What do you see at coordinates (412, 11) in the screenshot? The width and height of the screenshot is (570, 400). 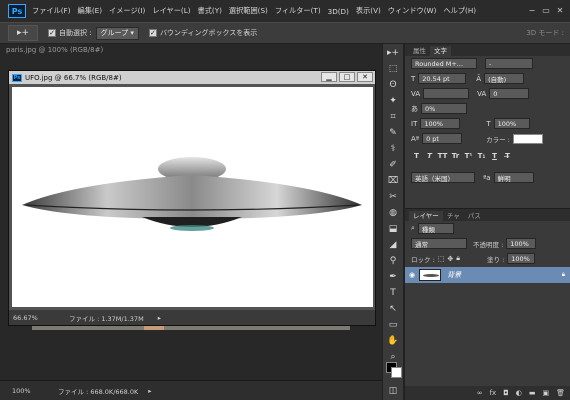 I see `menu-window: ウィンドウ(W)` at bounding box center [412, 11].